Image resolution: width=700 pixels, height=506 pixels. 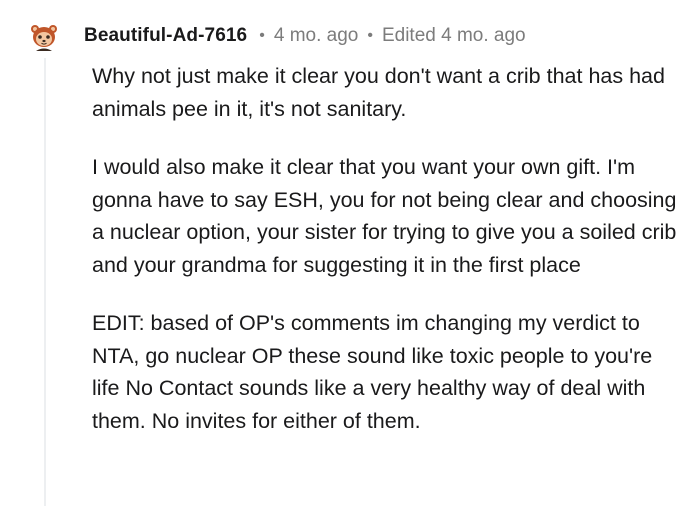 What do you see at coordinates (453, 35) in the screenshot?
I see `edited-label: Edited 4 mo. ago` at bounding box center [453, 35].